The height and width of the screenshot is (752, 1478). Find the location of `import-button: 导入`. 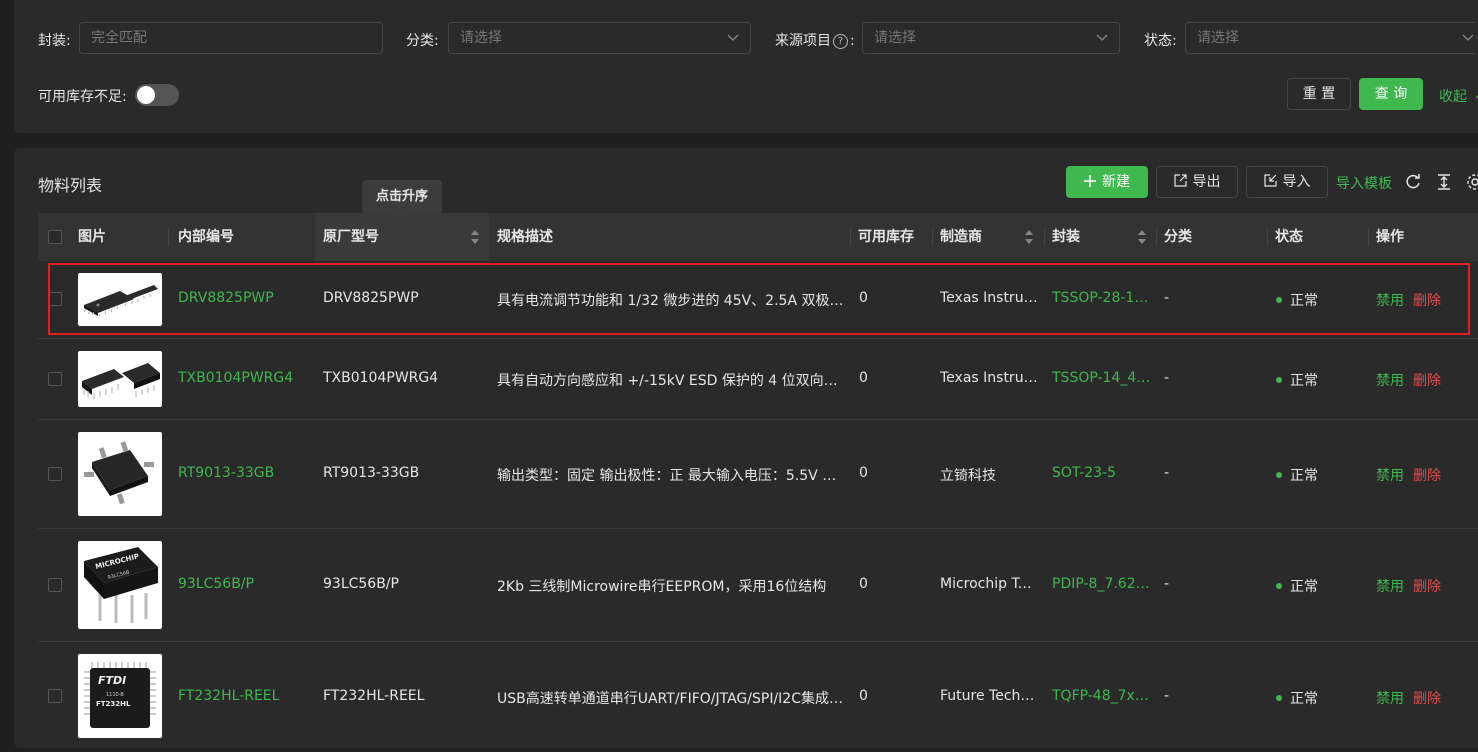

import-button: 导入 is located at coordinates (1287, 182).